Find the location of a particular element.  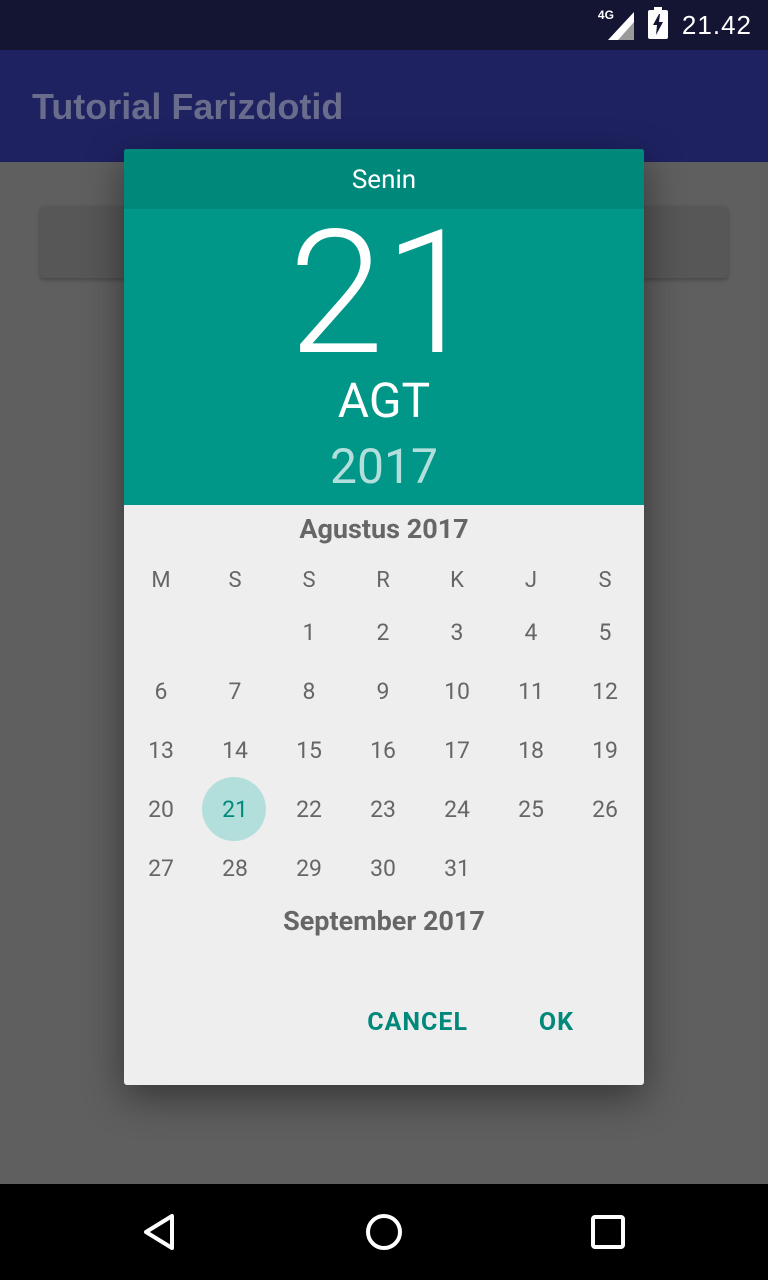

day-cell: 5 is located at coordinates (605, 632).